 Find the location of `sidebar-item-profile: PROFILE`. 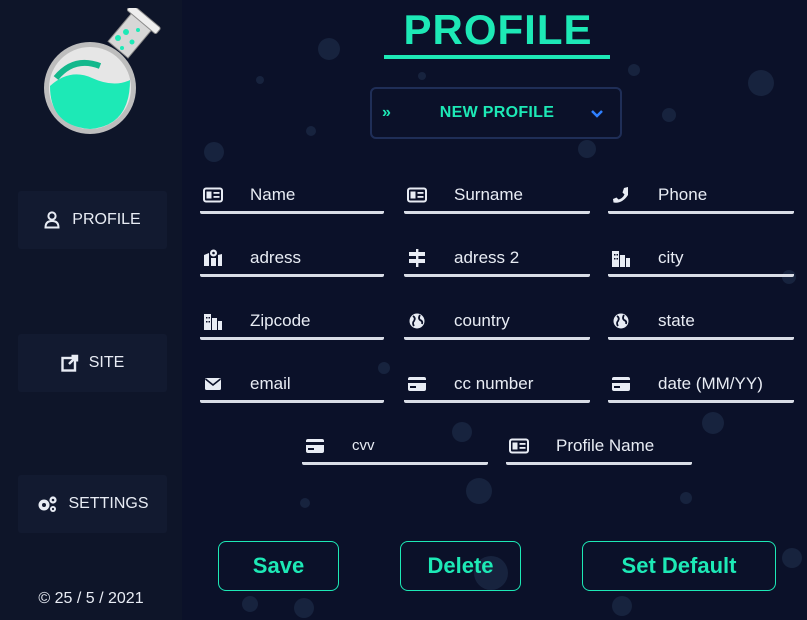

sidebar-item-profile: PROFILE is located at coordinates (92, 220).